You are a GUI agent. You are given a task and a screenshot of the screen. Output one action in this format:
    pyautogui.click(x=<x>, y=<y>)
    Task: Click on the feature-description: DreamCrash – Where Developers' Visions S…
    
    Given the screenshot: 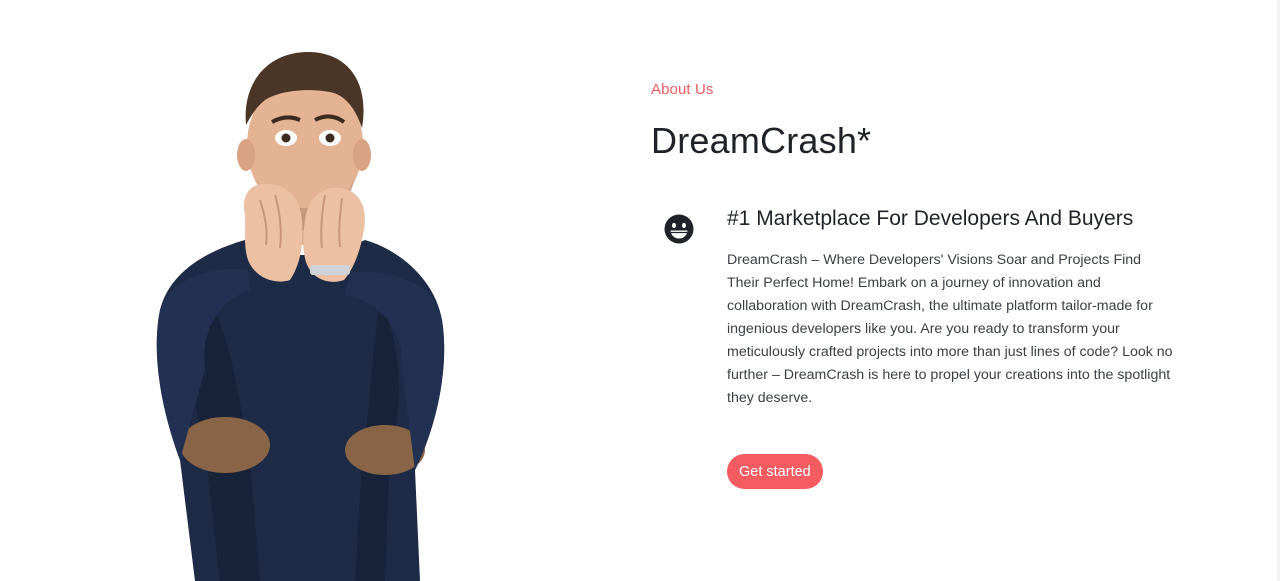 What is the action you would take?
    pyautogui.click(x=950, y=329)
    